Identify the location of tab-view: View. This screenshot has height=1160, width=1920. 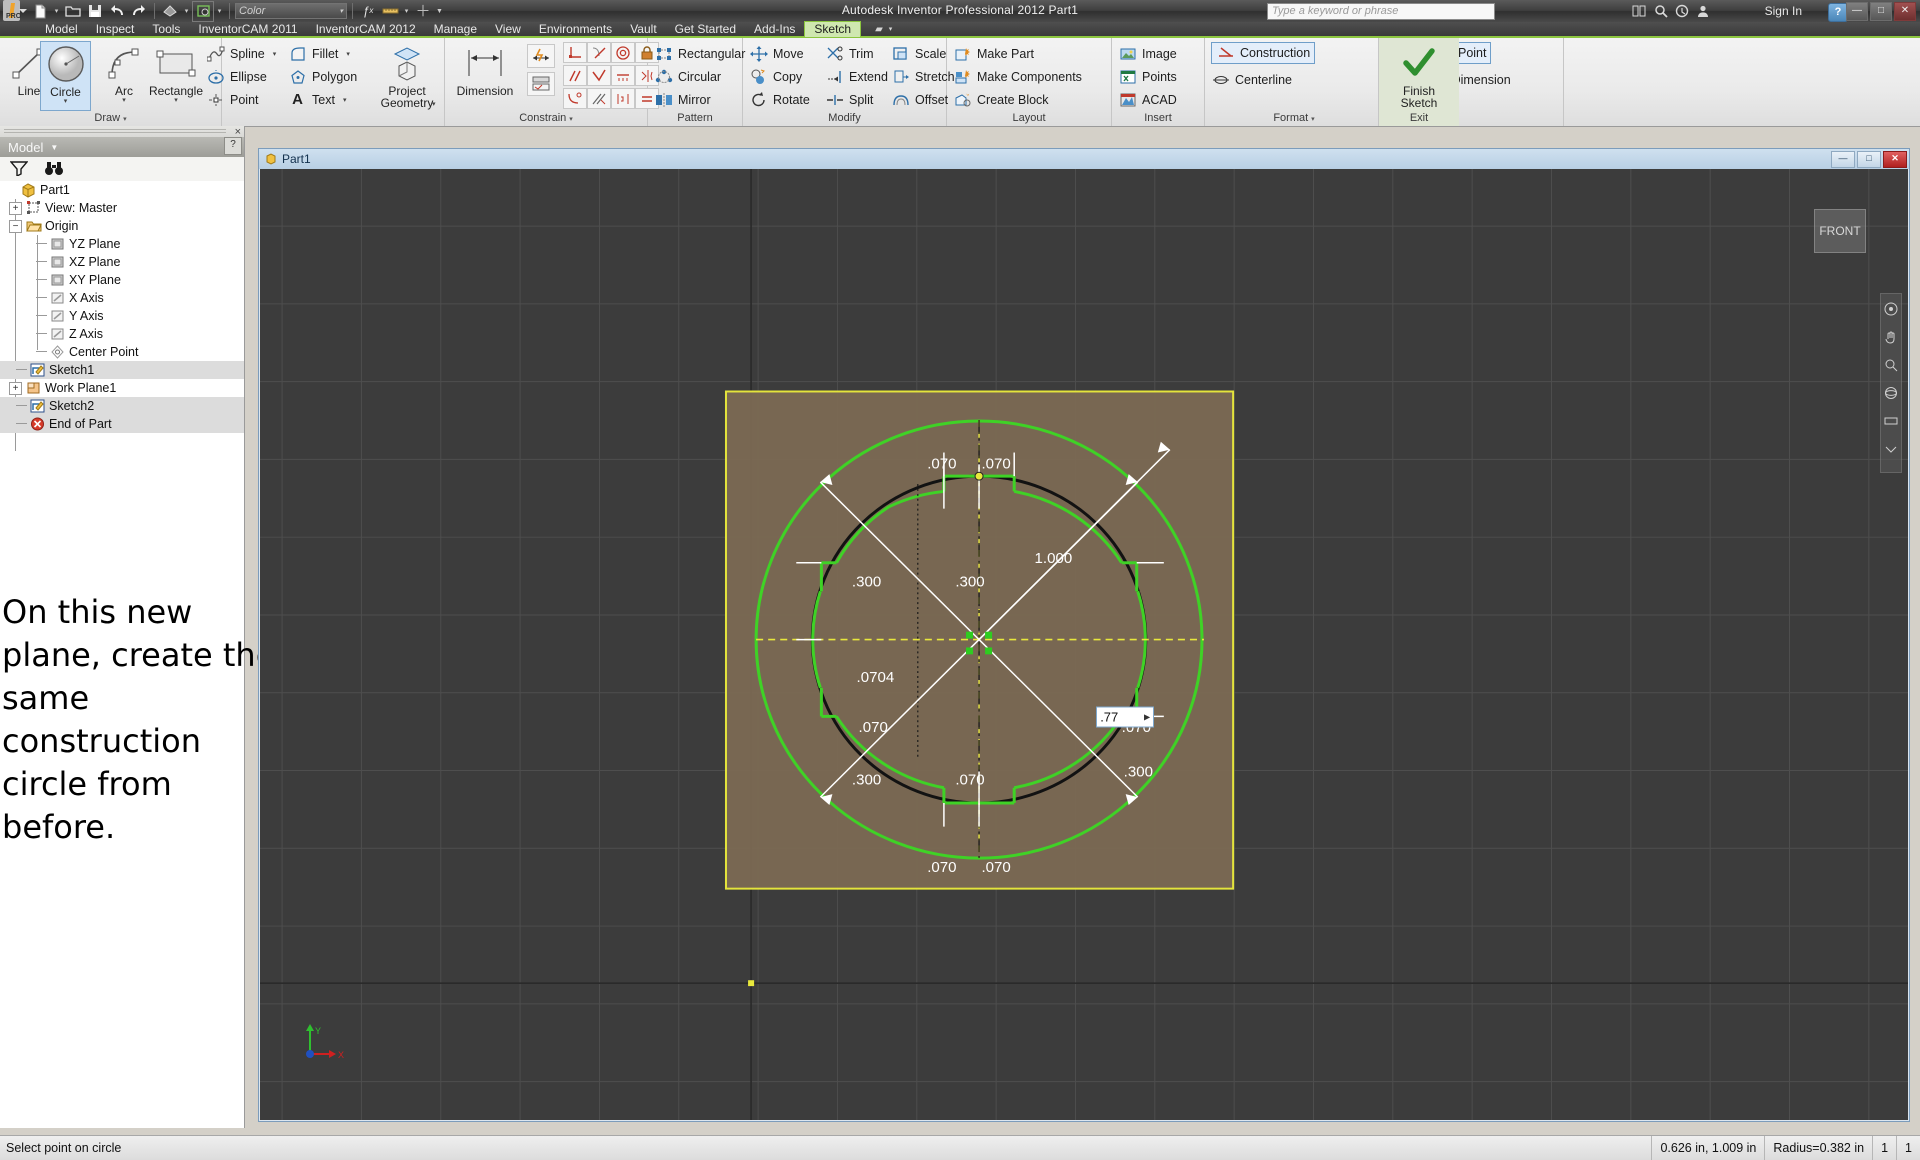
(508, 29).